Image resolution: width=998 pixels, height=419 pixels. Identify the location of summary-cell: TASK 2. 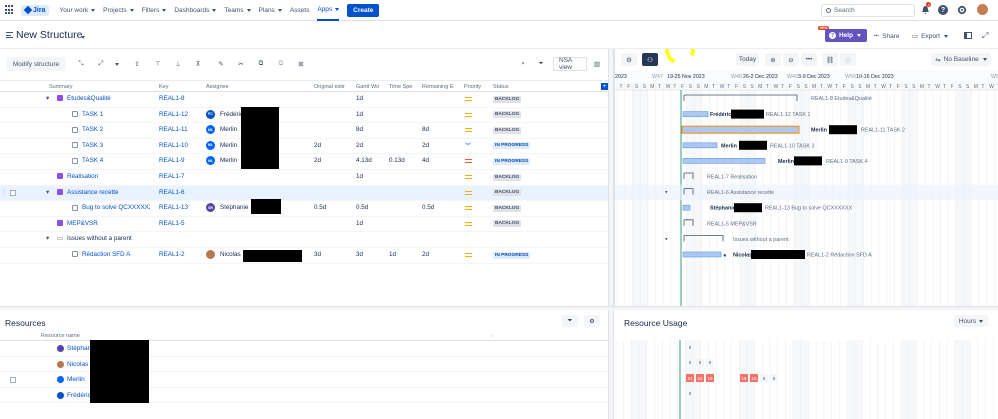
(92, 129).